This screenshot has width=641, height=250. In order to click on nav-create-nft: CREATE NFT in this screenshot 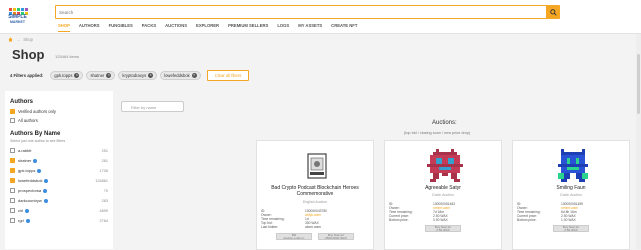, I will do `click(344, 27)`.